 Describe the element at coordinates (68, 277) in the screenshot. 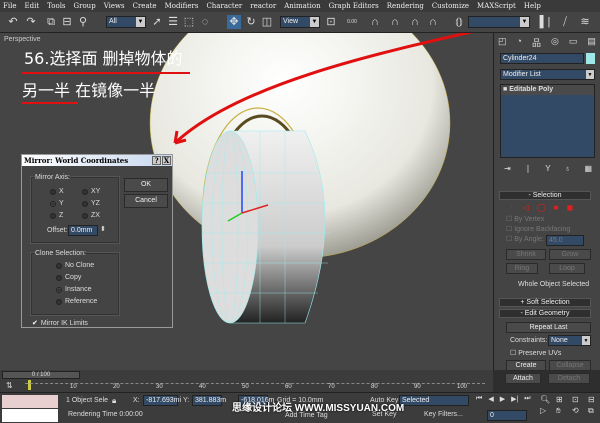

I see `radio-copy: Copy` at that location.